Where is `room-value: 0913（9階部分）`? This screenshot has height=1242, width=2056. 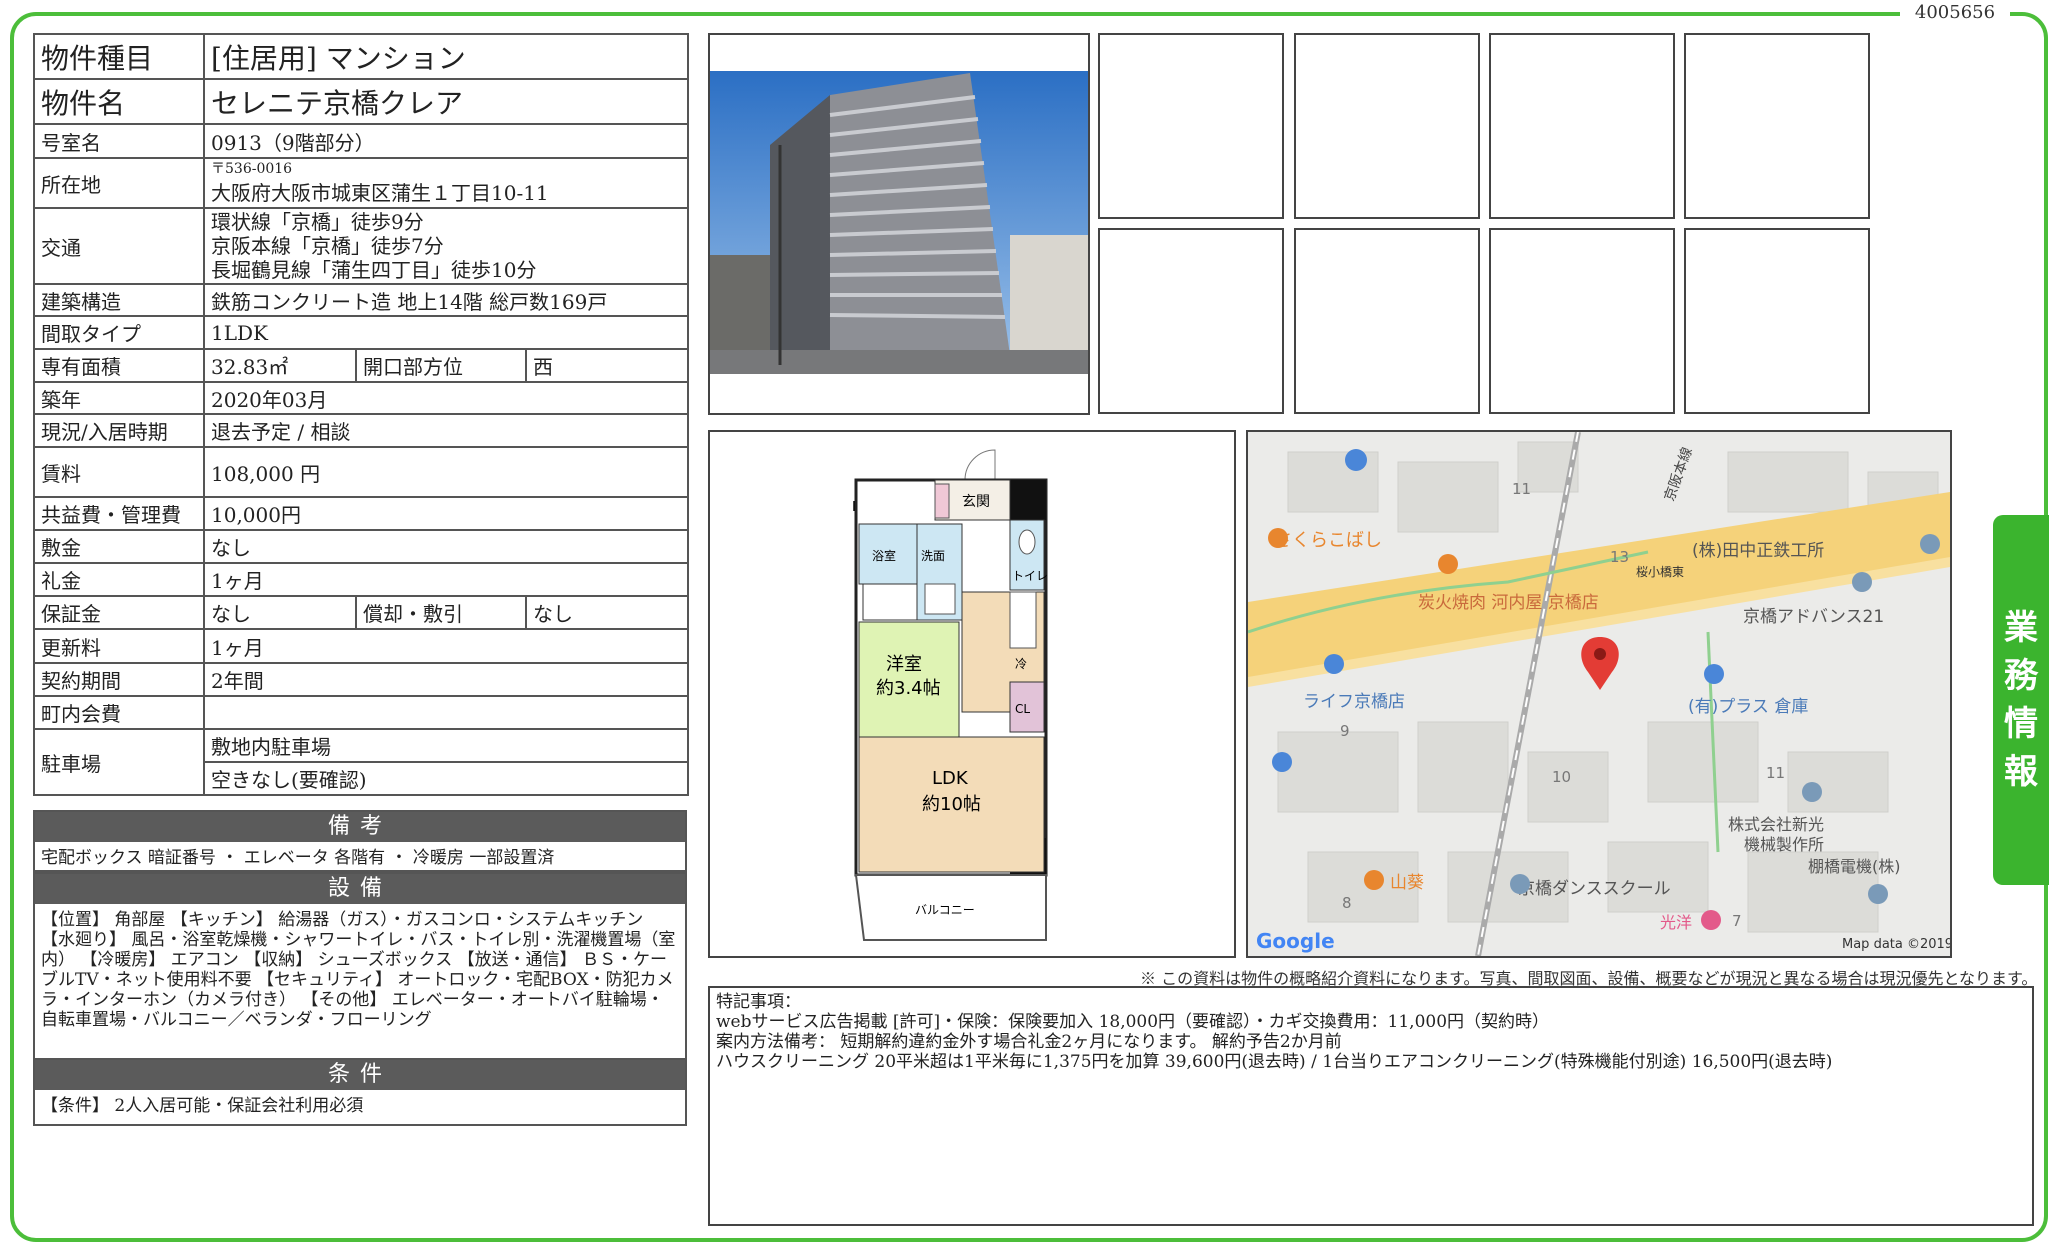 room-value: 0913（9階部分） is located at coordinates (446, 141).